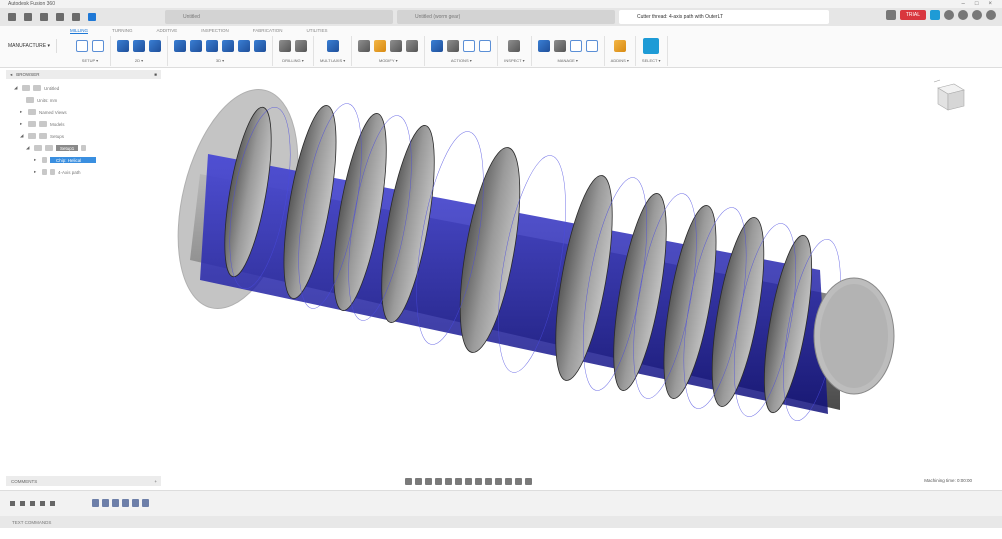 The image size is (1002, 539). I want to click on machine-library-icon, so click(591, 46).